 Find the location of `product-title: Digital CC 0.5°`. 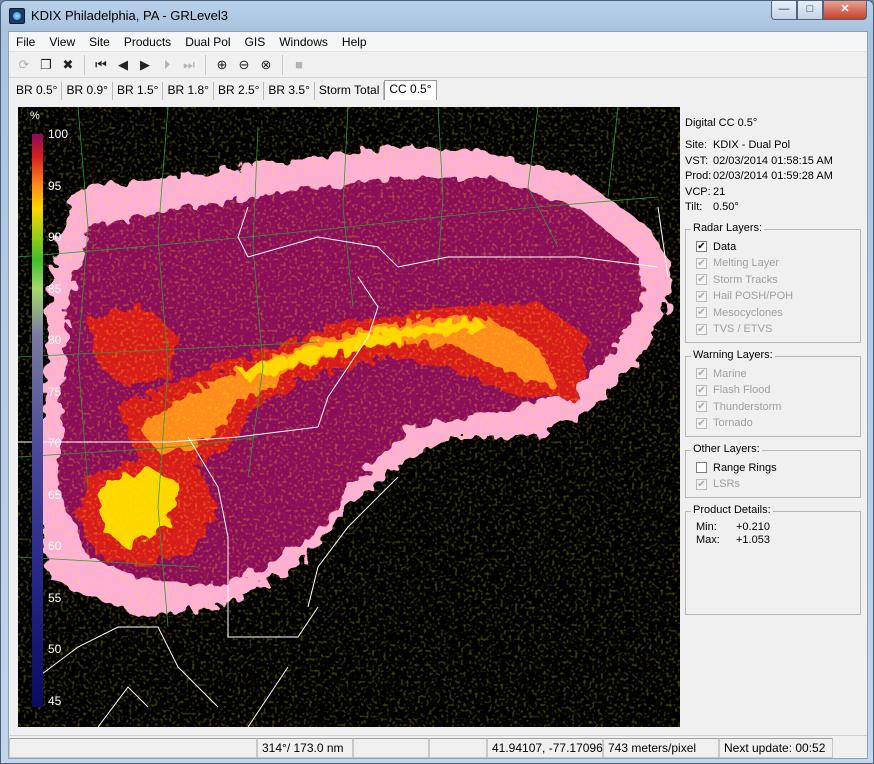

product-title: Digital CC 0.5° is located at coordinates (721, 123).